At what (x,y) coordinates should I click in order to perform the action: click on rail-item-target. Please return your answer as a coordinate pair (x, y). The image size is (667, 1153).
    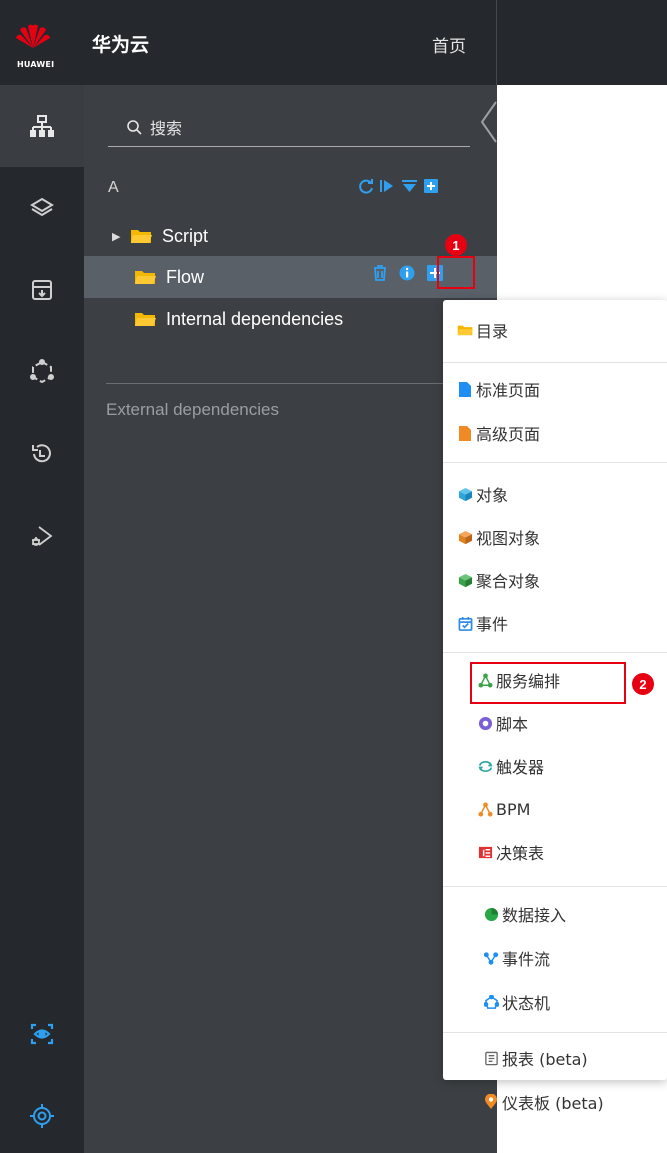
    Looking at the image, I should click on (42, 1114).